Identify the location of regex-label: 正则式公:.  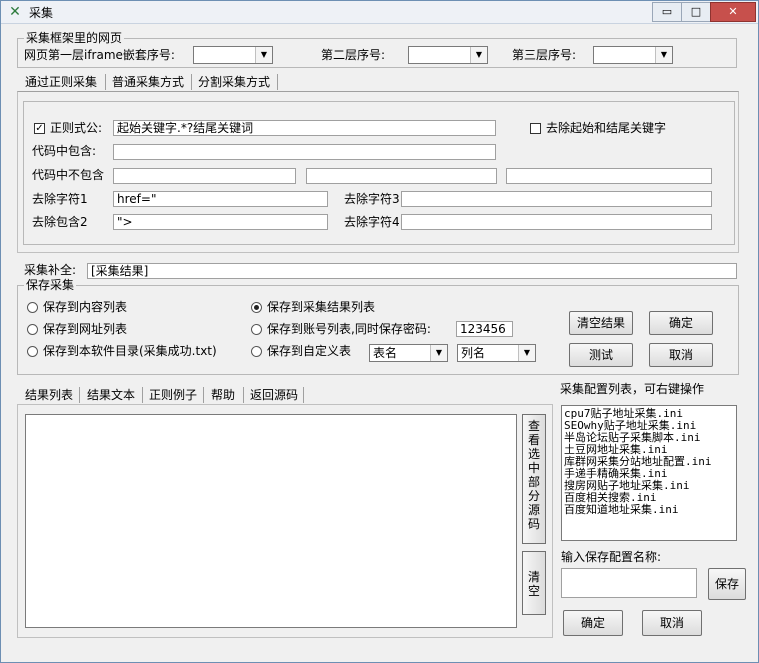
(76, 128).